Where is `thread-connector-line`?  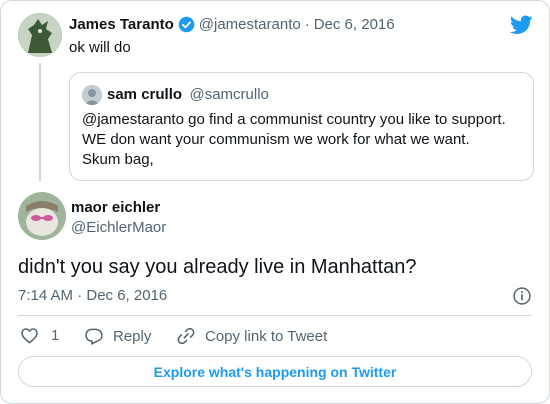 thread-connector-line is located at coordinates (40, 122).